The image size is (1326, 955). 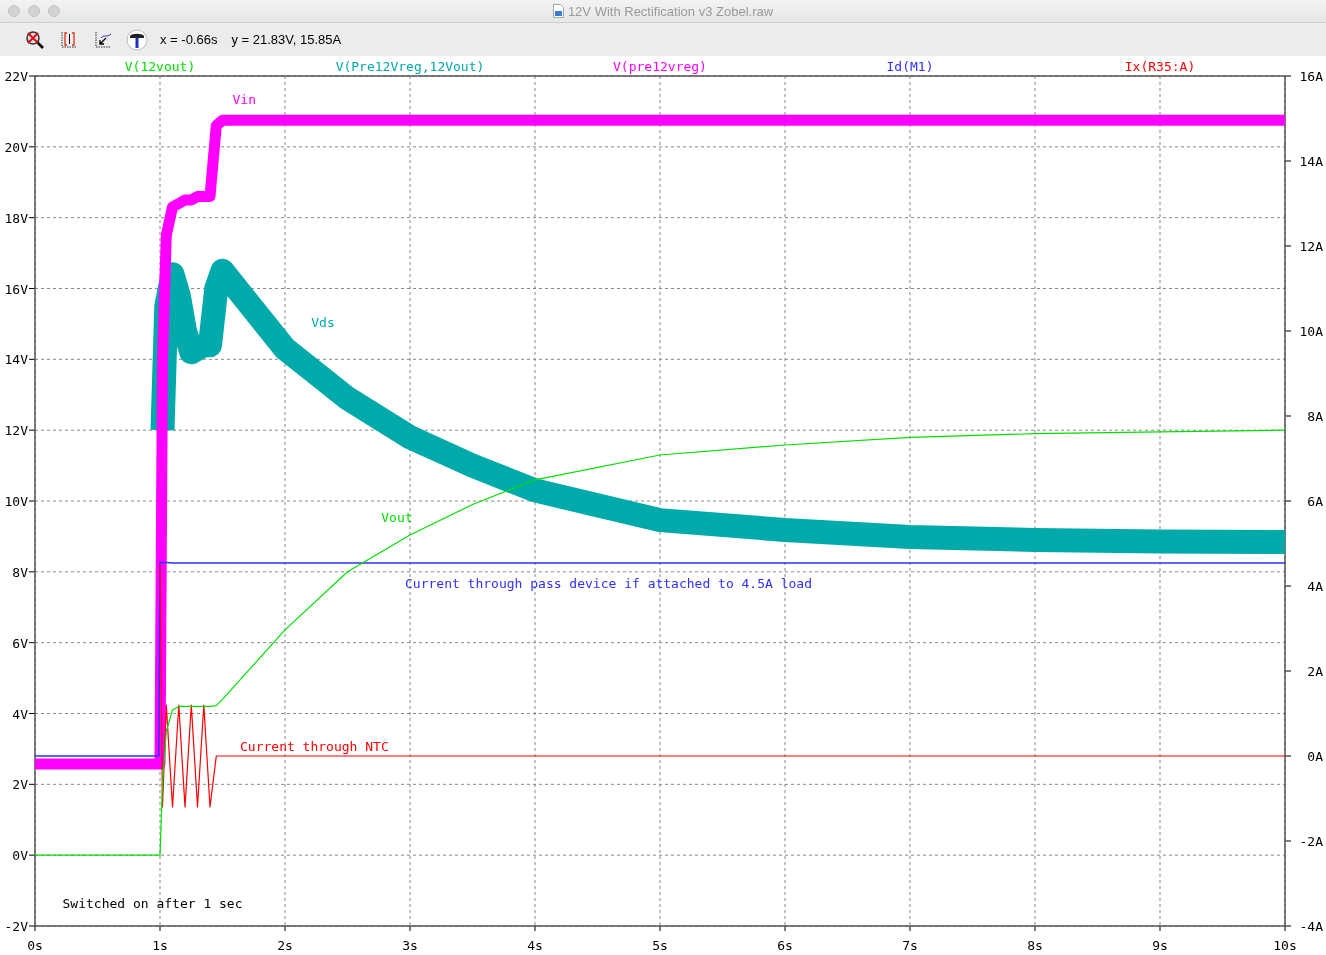 I want to click on bracket-icon, so click(x=69, y=39).